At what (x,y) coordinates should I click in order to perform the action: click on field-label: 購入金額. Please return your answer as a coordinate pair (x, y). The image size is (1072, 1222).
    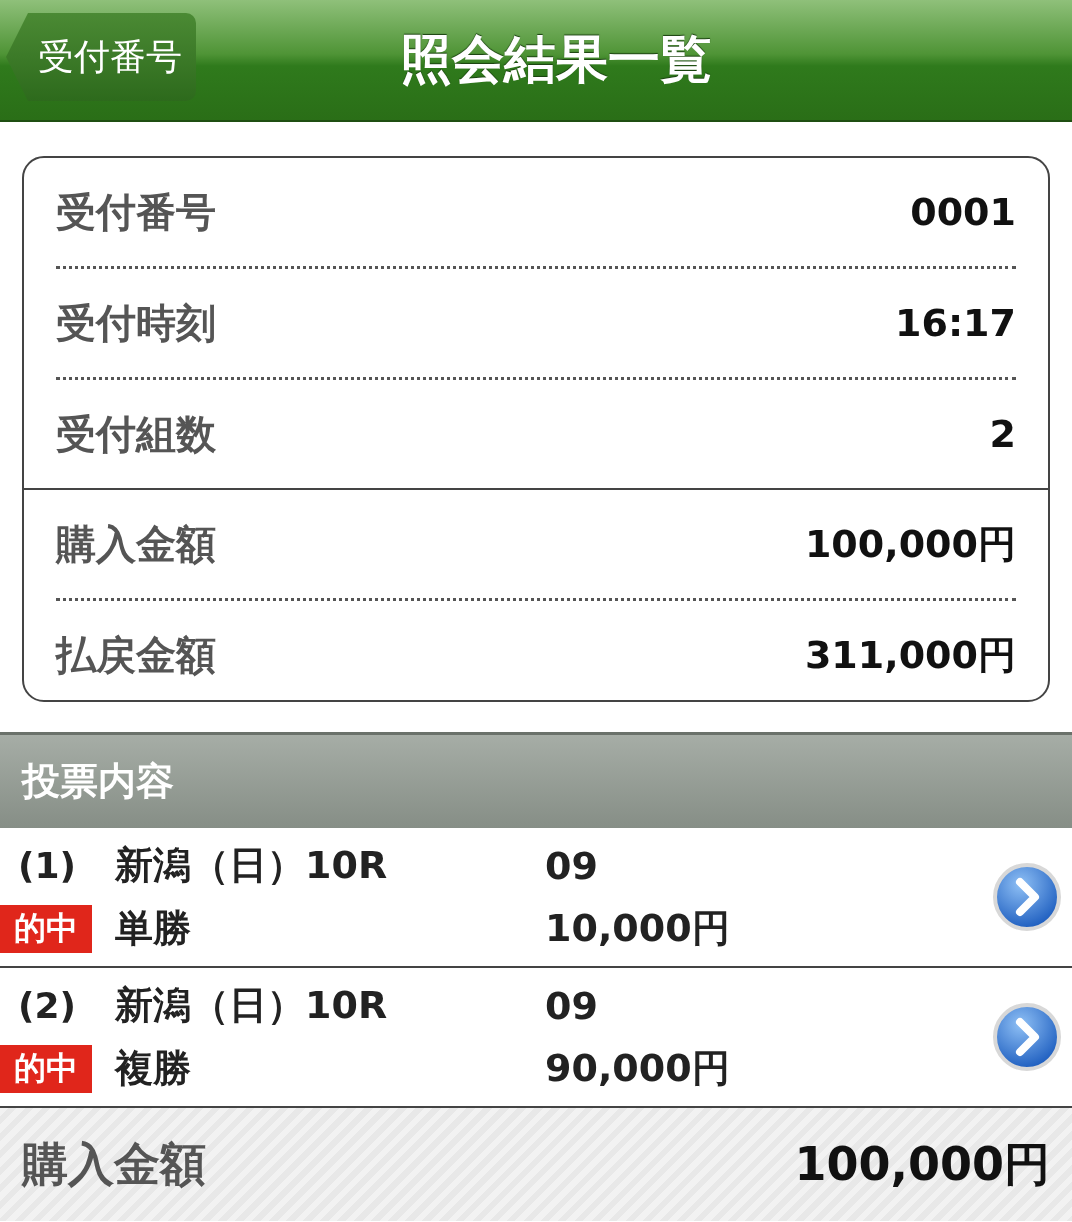
    Looking at the image, I should click on (136, 544).